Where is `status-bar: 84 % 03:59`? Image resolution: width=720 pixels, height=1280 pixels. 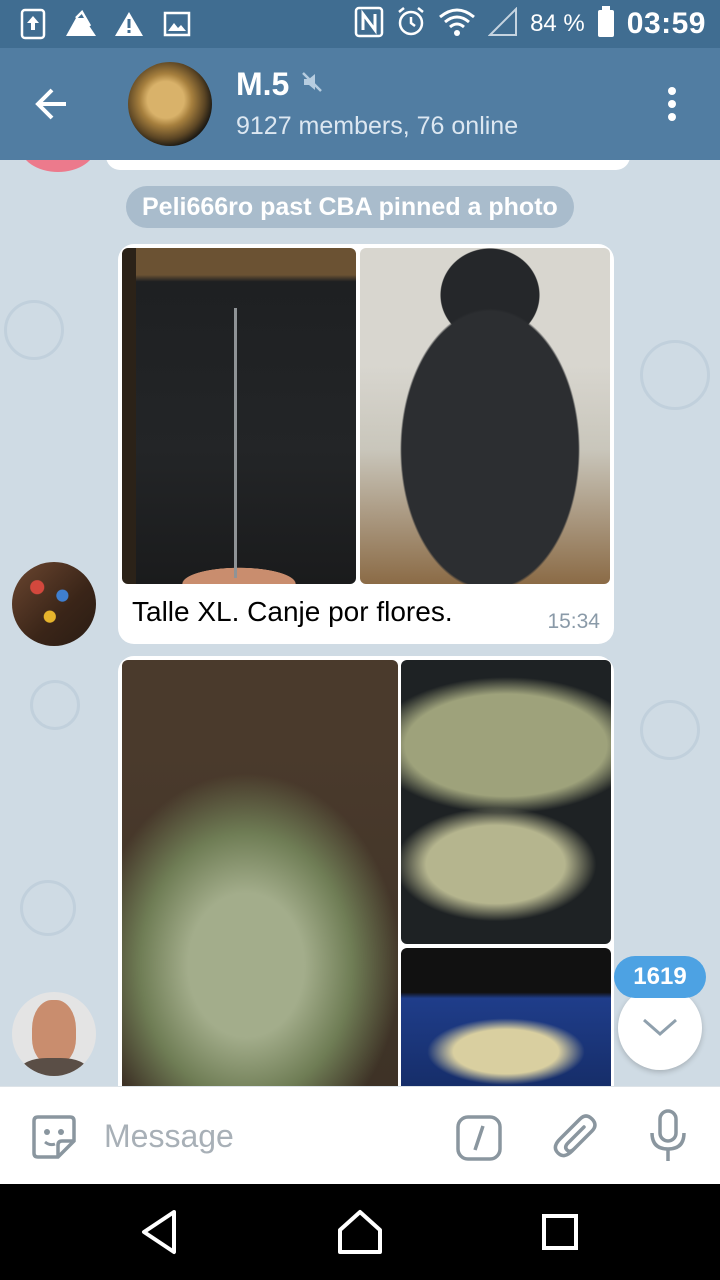
status-bar: 84 % 03:59 is located at coordinates (360, 24).